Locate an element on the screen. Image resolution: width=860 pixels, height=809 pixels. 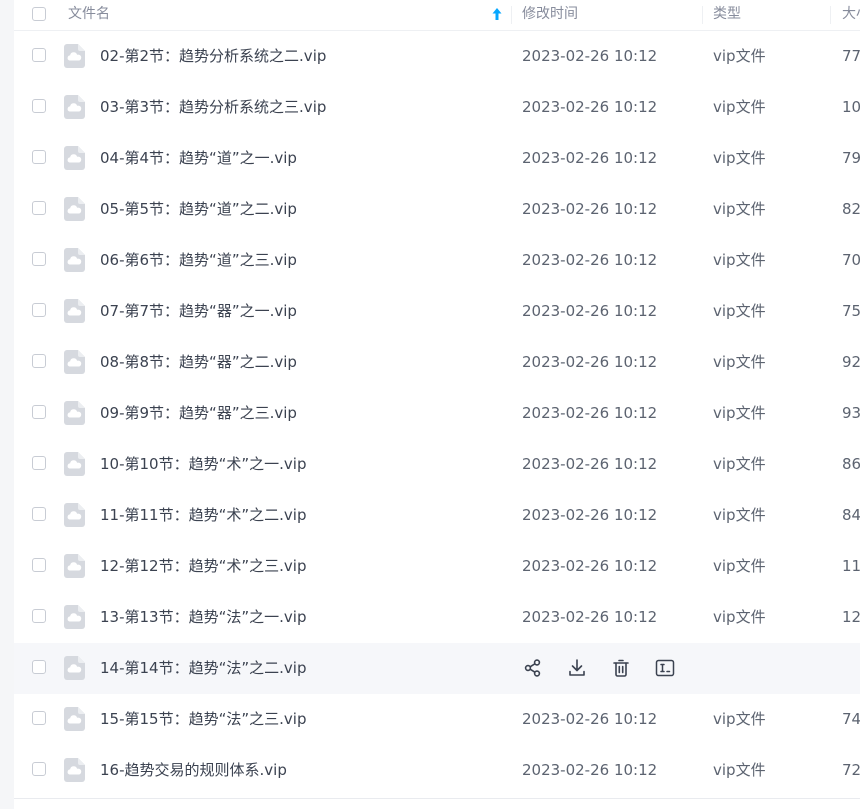
sort-ascending-icon is located at coordinates (497, 14).